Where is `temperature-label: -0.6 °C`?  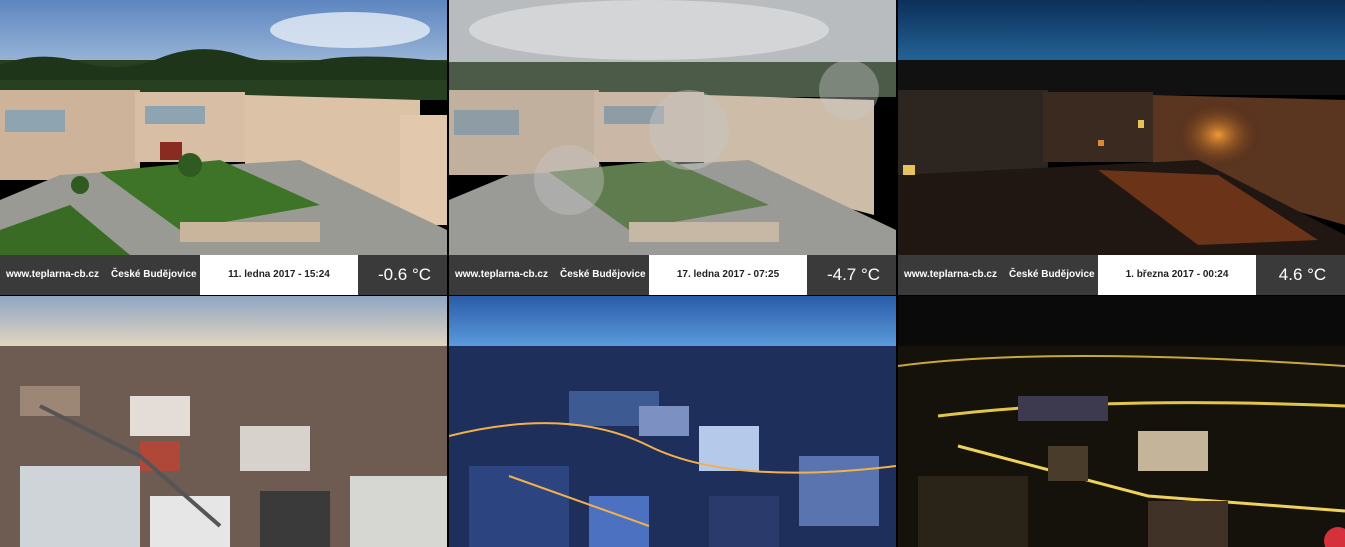
temperature-label: -0.6 °C is located at coordinates (404, 274).